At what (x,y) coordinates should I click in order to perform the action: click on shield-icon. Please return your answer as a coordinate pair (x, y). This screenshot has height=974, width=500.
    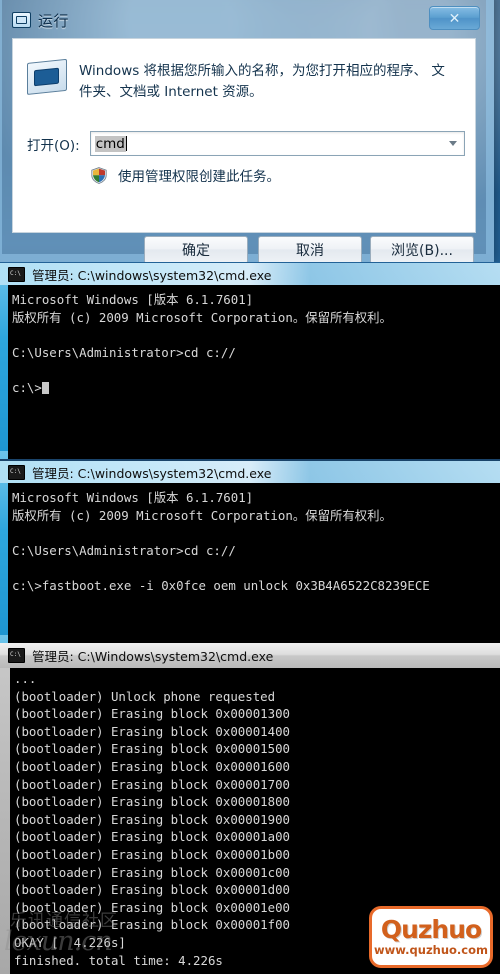
    Looking at the image, I should click on (99, 175).